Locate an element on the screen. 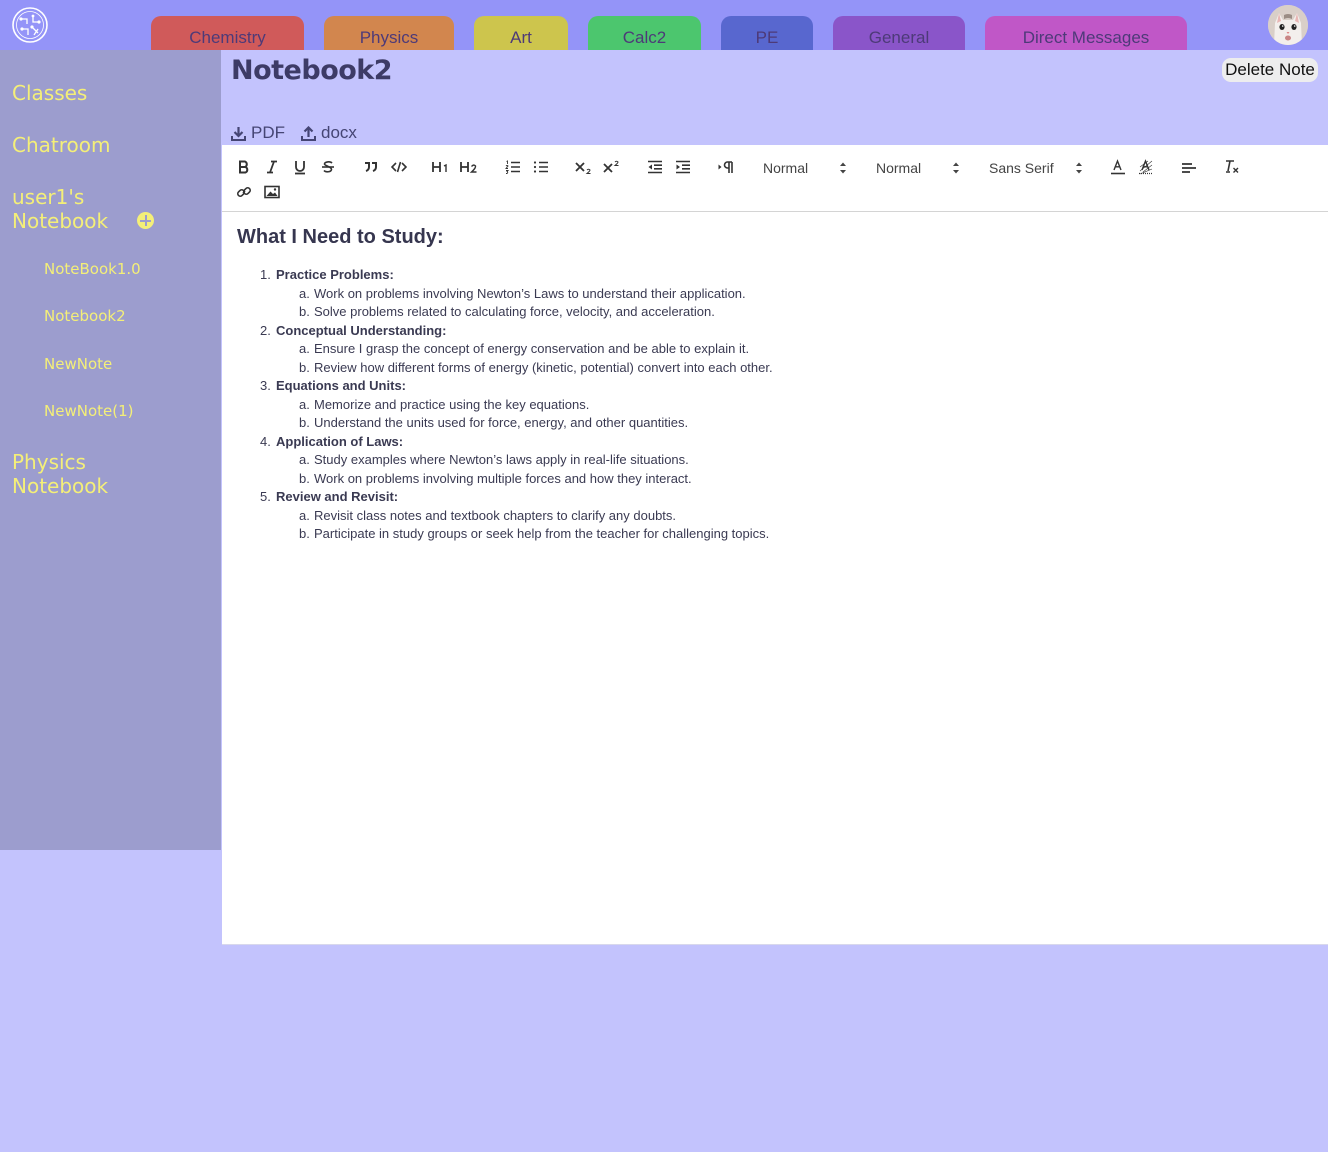 This screenshot has width=1328, height=1152. background-color-icon is located at coordinates (1146, 167).